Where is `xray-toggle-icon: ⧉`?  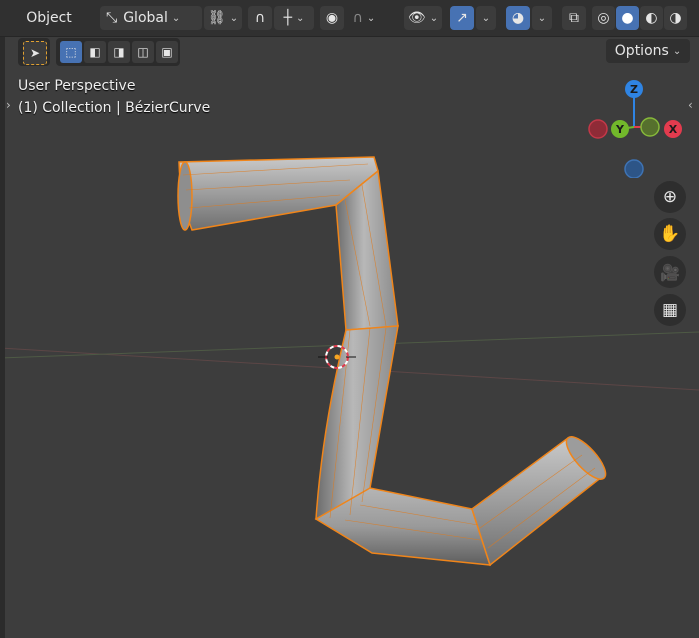
xray-toggle-icon: ⧉ is located at coordinates (574, 18).